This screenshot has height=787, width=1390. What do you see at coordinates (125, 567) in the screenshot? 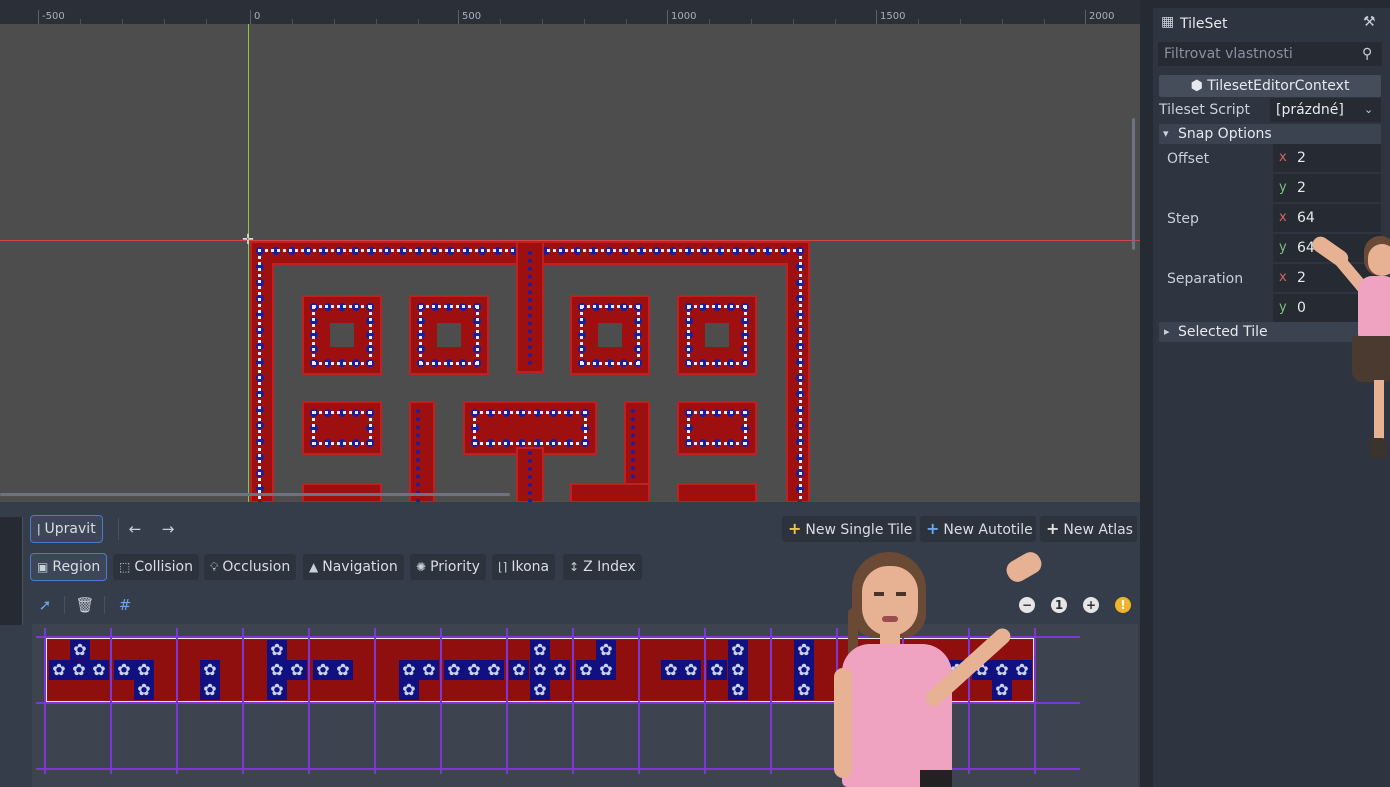
I see `collision-icon: ⬚` at bounding box center [125, 567].